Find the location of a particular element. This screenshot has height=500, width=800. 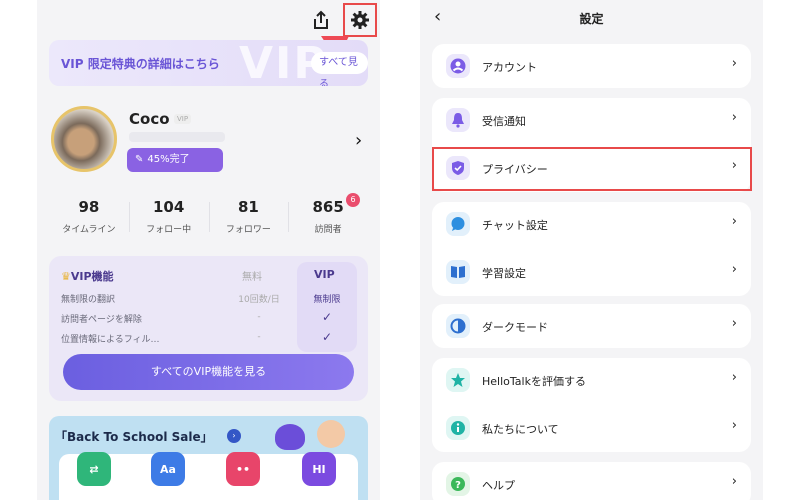

share-icon is located at coordinates (321, 19).